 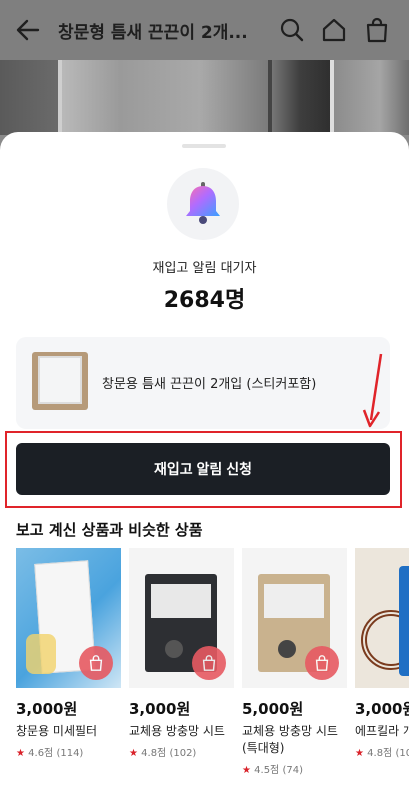 What do you see at coordinates (50, 753) in the screenshot?
I see `product-rating: ★ 4.6점 (114)` at bounding box center [50, 753].